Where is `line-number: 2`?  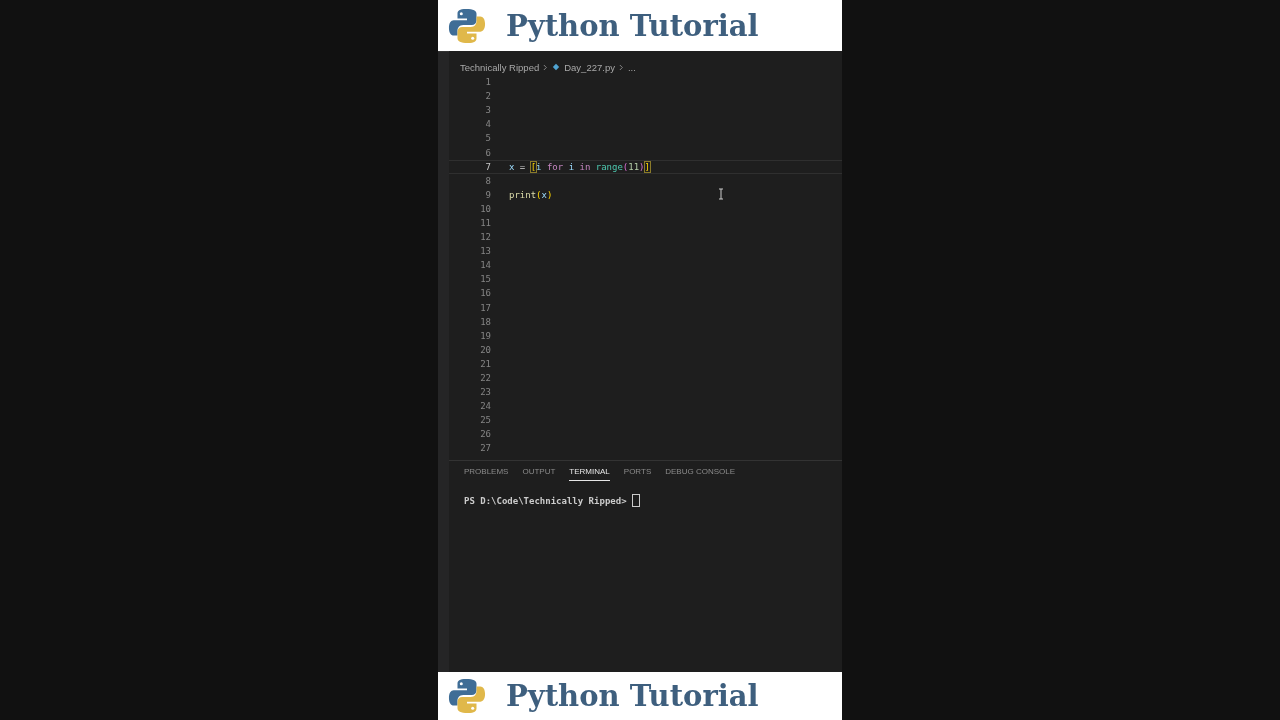 line-number: 2 is located at coordinates (487, 96).